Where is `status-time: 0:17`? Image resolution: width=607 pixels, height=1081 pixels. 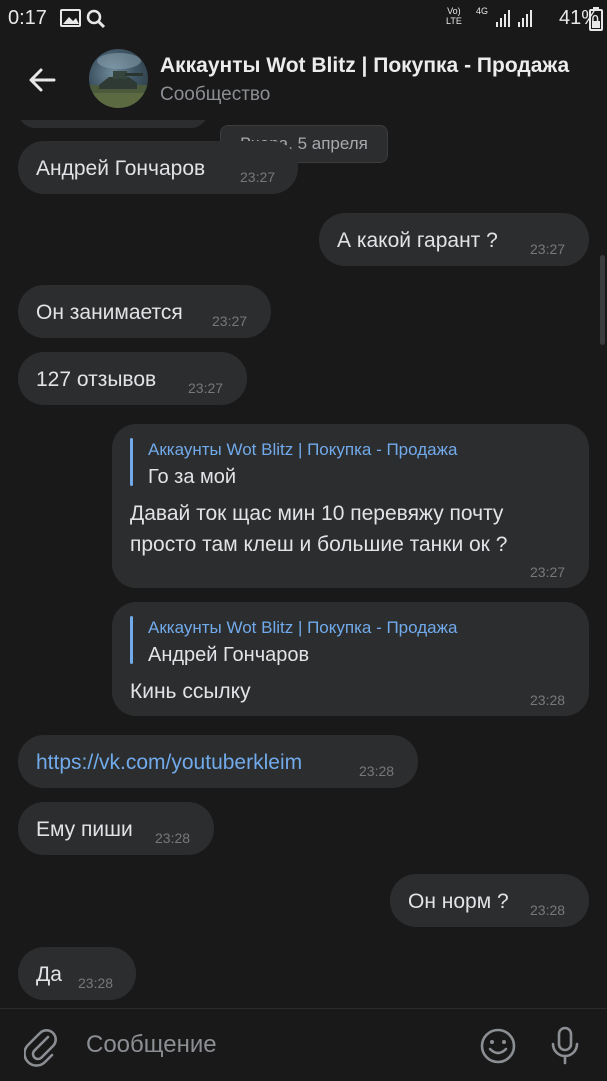 status-time: 0:17 is located at coordinates (27, 18).